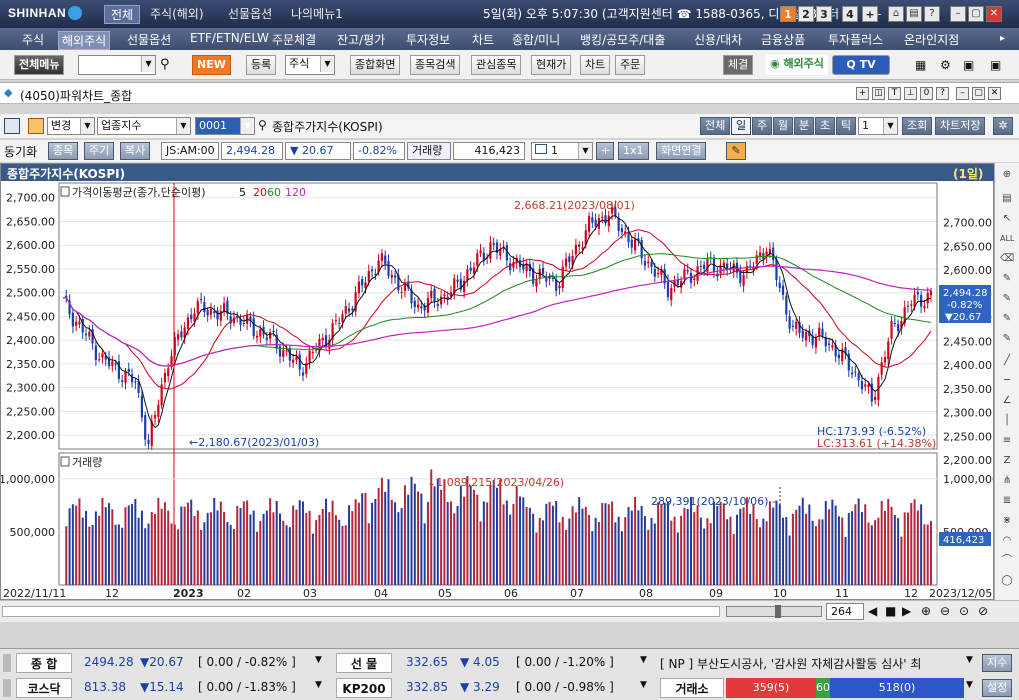 Image resolution: width=1019 pixels, height=700 pixels. I want to click on play-icon: ▶, so click(906, 611).